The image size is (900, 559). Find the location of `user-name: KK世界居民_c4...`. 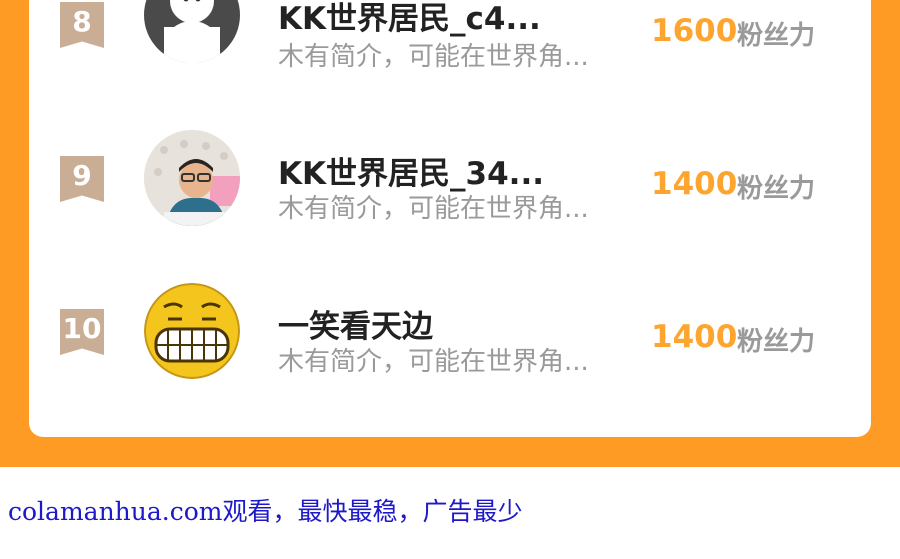

user-name: KK世界居民_c4... is located at coordinates (409, 19).